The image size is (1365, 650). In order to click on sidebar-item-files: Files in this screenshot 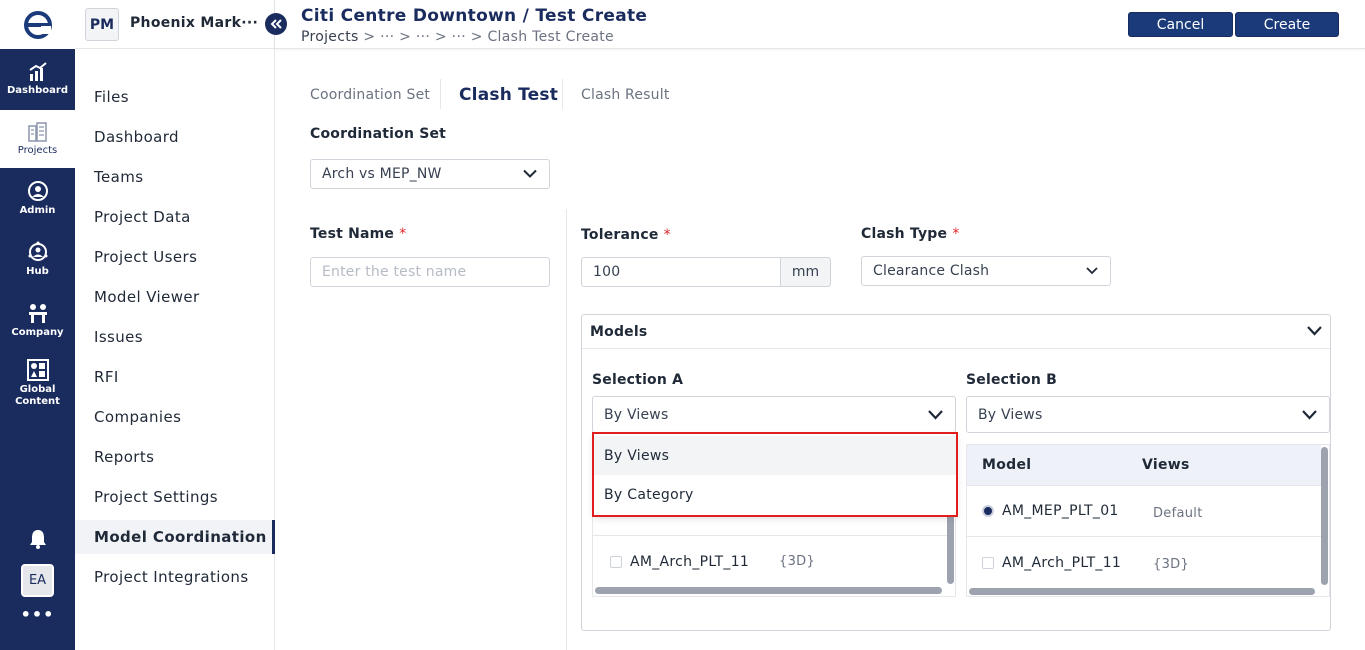, I will do `click(175, 97)`.